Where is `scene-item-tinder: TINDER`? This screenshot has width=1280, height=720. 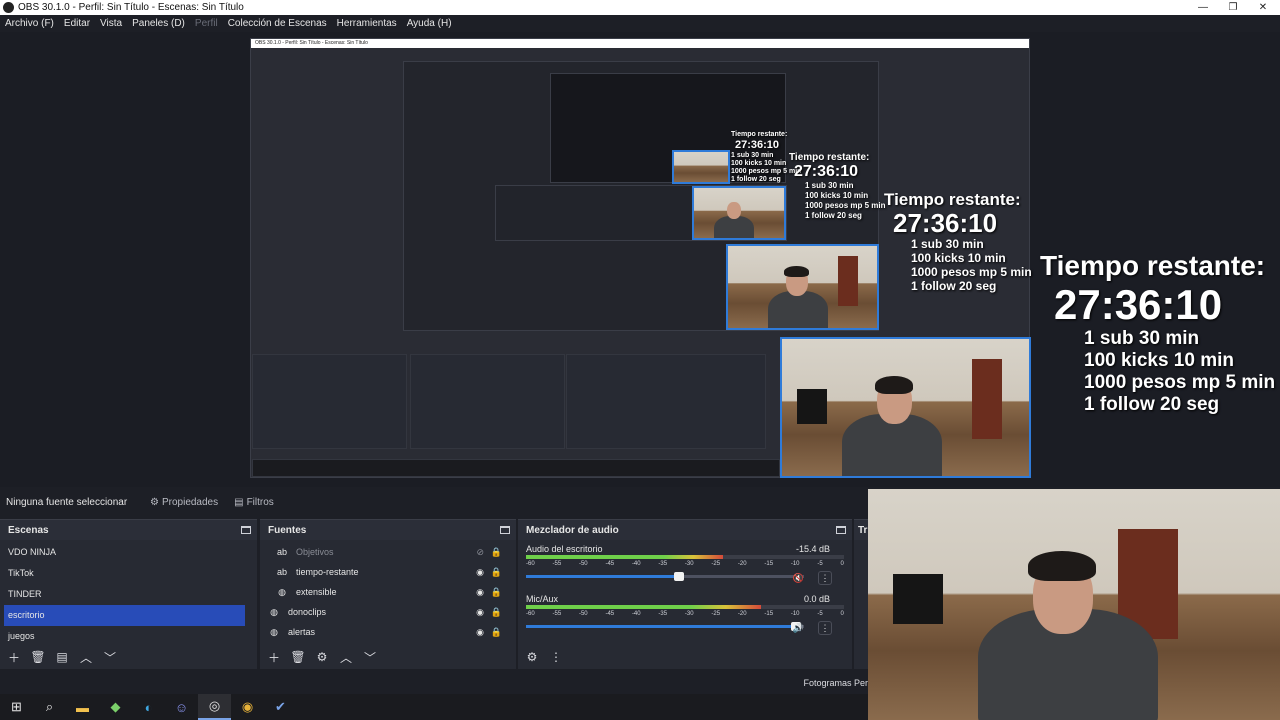
scene-item-tinder: TINDER is located at coordinates (122, 594).